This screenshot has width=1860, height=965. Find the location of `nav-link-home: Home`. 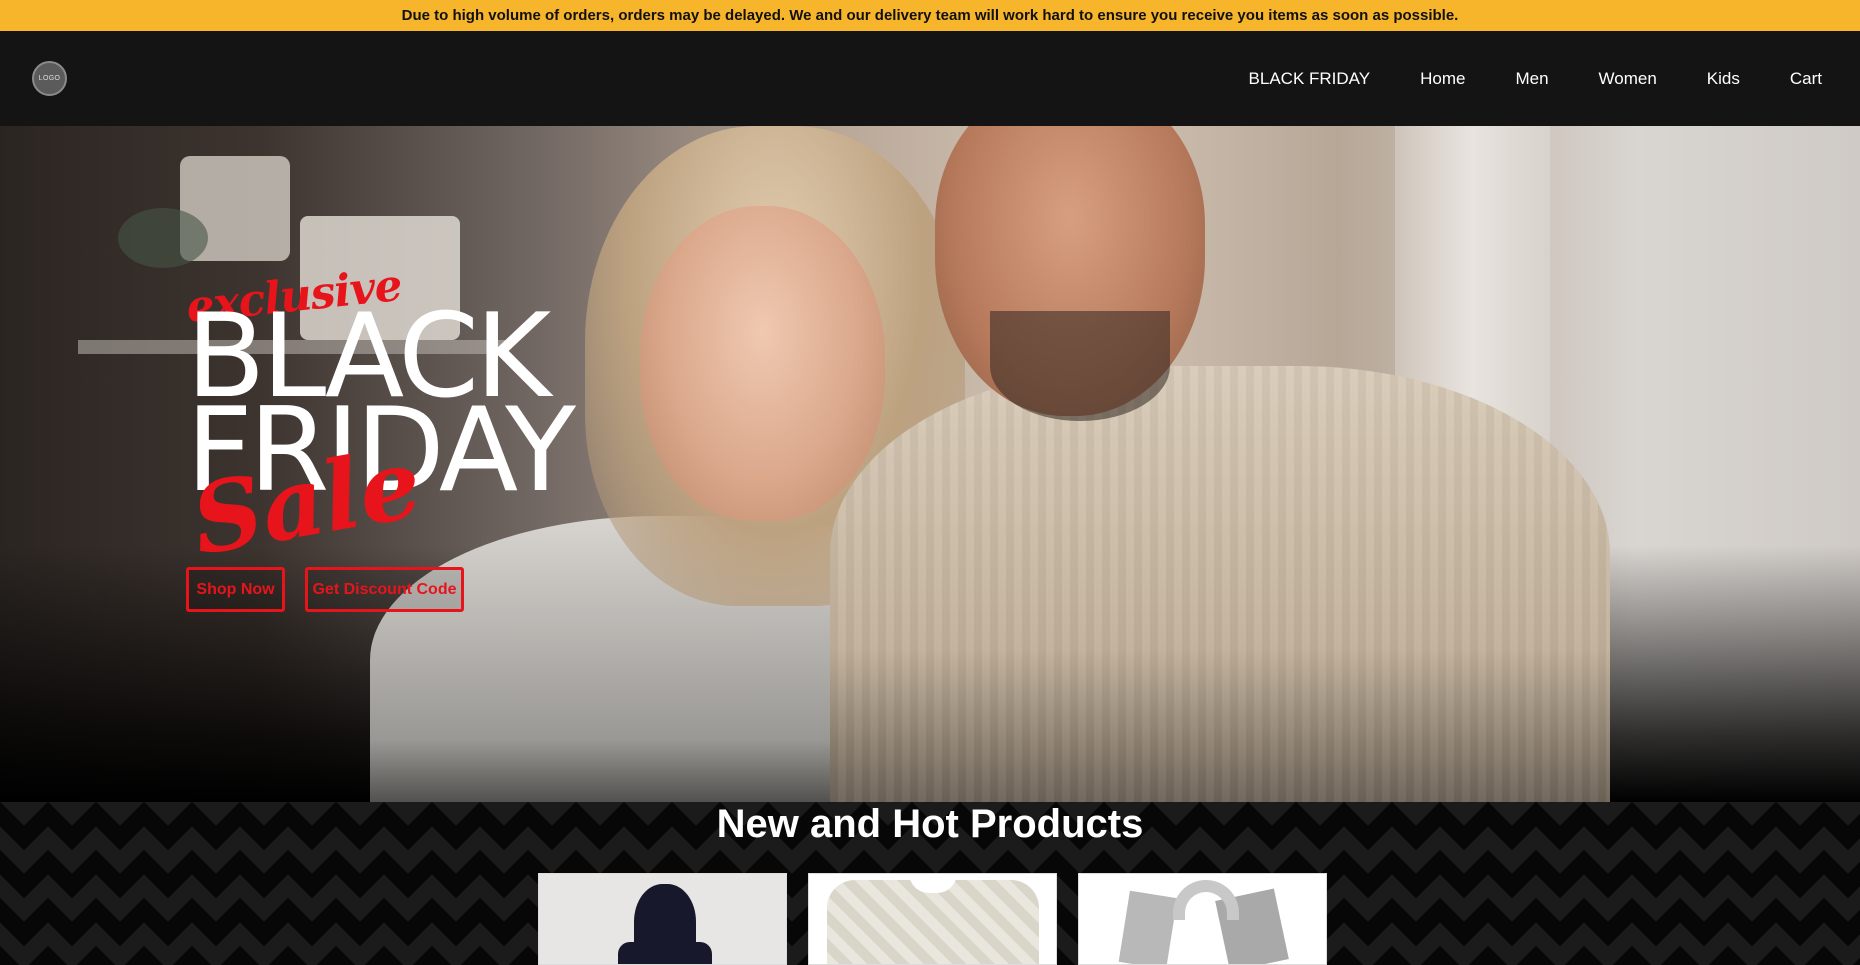

nav-link-home: Home is located at coordinates (1442, 79).